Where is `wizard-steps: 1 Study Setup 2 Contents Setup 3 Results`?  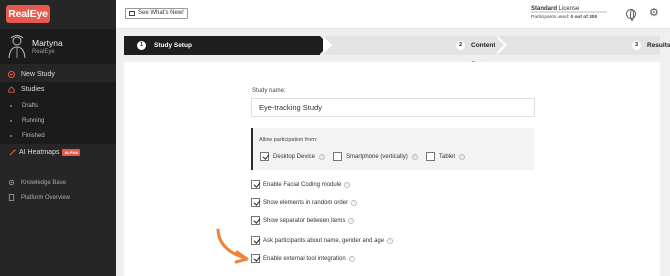
wizard-steps: 1 Study Setup 2 Contents Setup 3 Results is located at coordinates (397, 52).